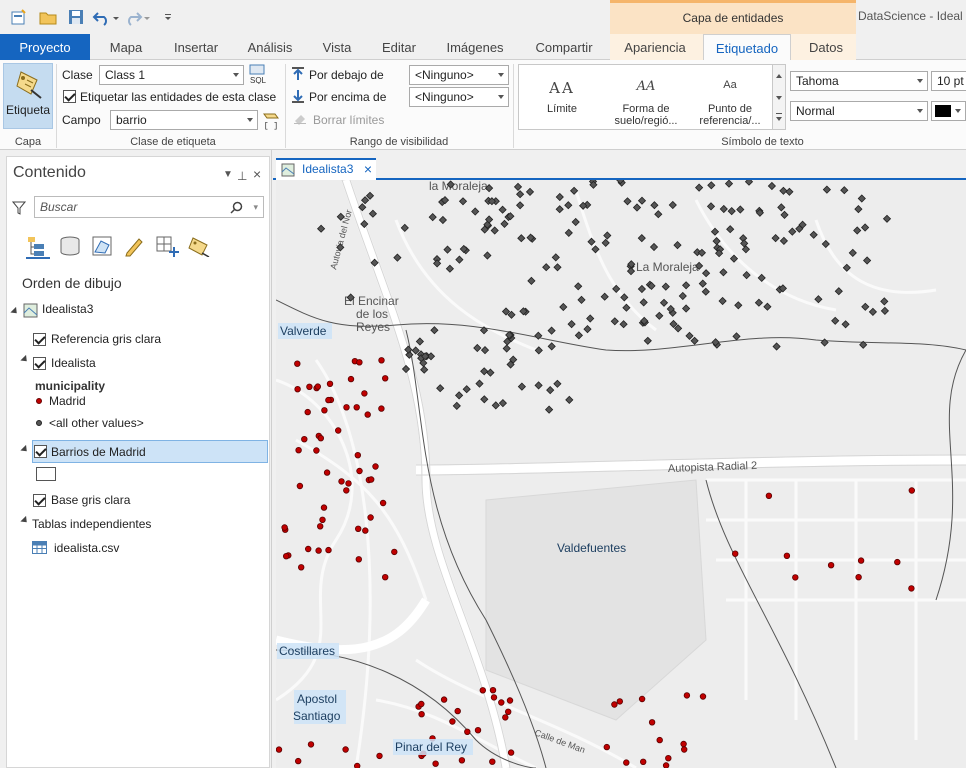  I want to click on referencia-visibility-checkbox, so click(39, 339).